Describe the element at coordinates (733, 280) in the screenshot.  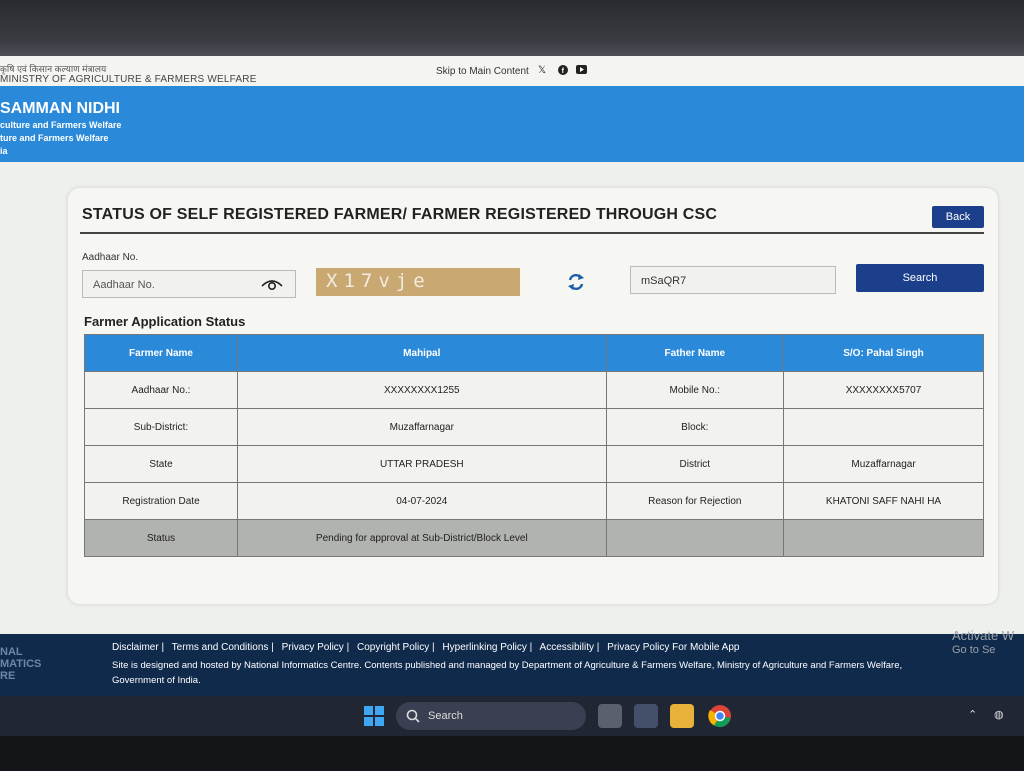
I see `captcha-input: mSaQR7` at that location.